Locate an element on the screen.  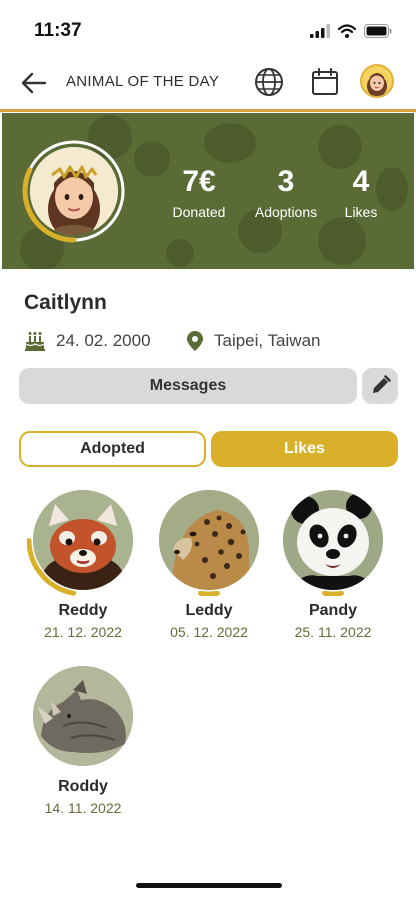
profile-name: Caitlynn is located at coordinates (65, 302).